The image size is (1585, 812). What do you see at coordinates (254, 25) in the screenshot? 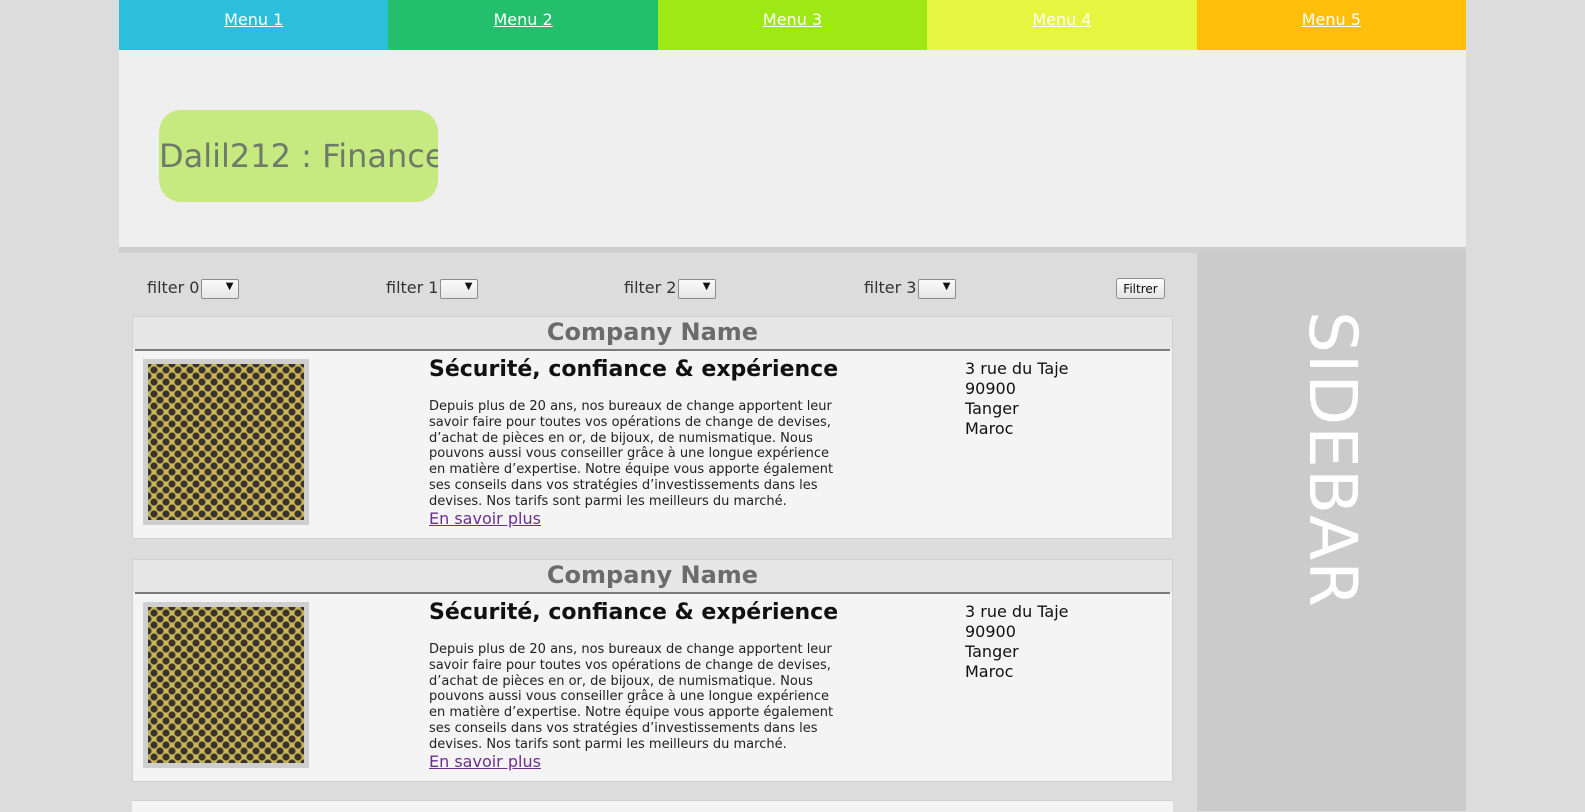
I see `nav-menu-1: Menu 1` at bounding box center [254, 25].